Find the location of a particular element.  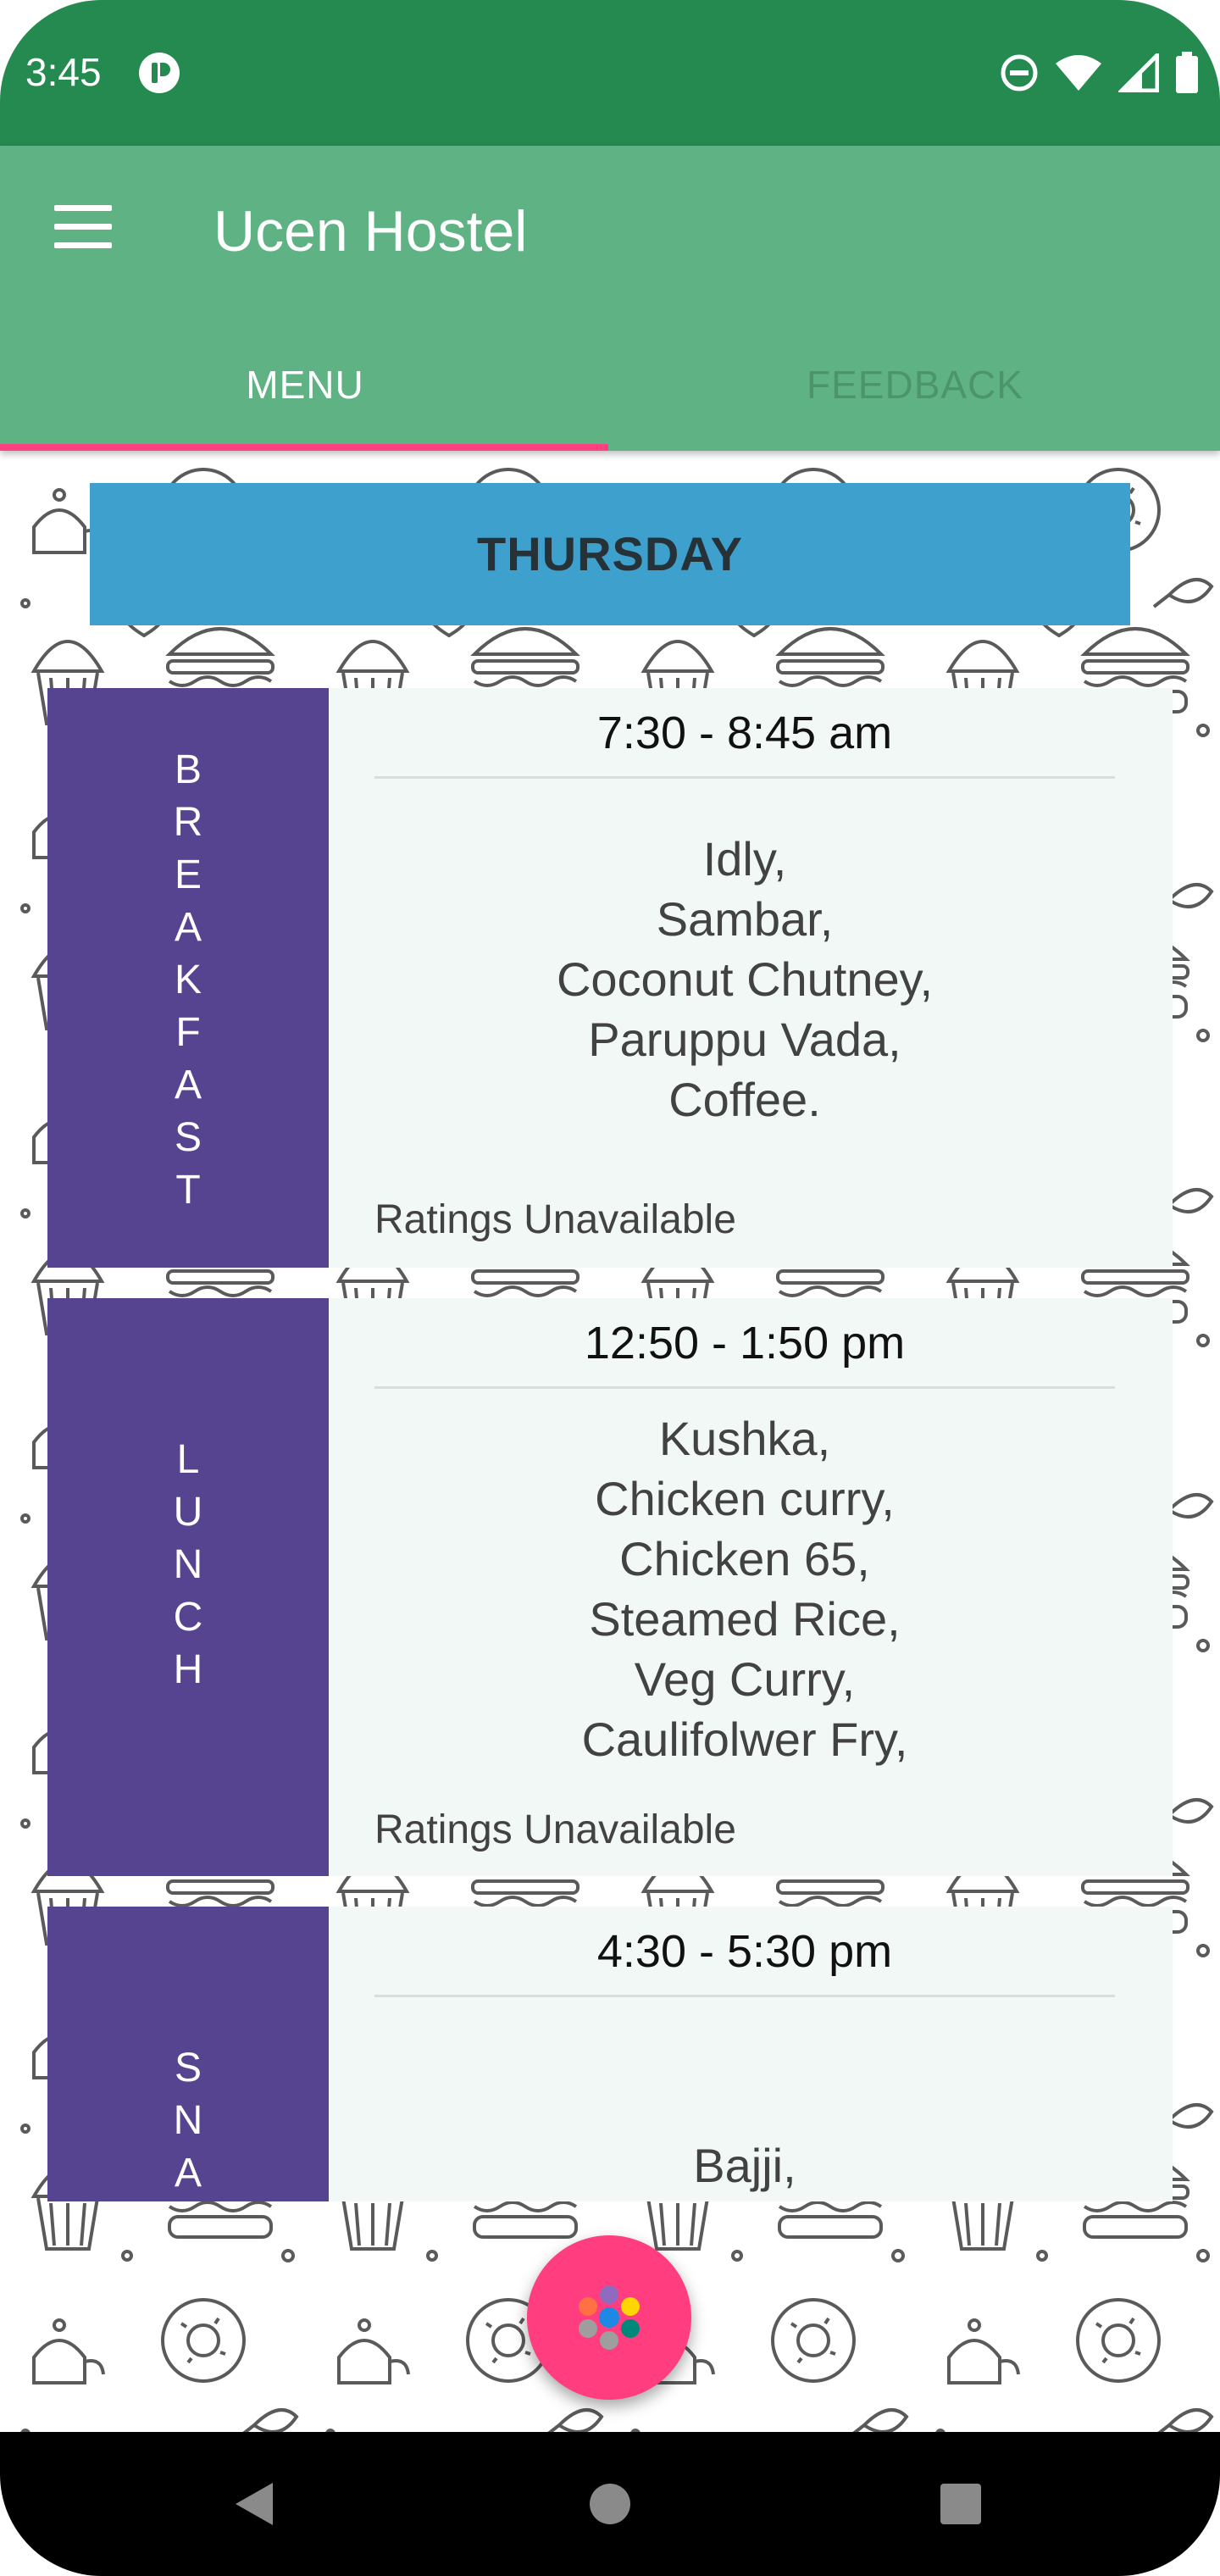

meal-time: 12:50 - 1:50 pm is located at coordinates (745, 1343).